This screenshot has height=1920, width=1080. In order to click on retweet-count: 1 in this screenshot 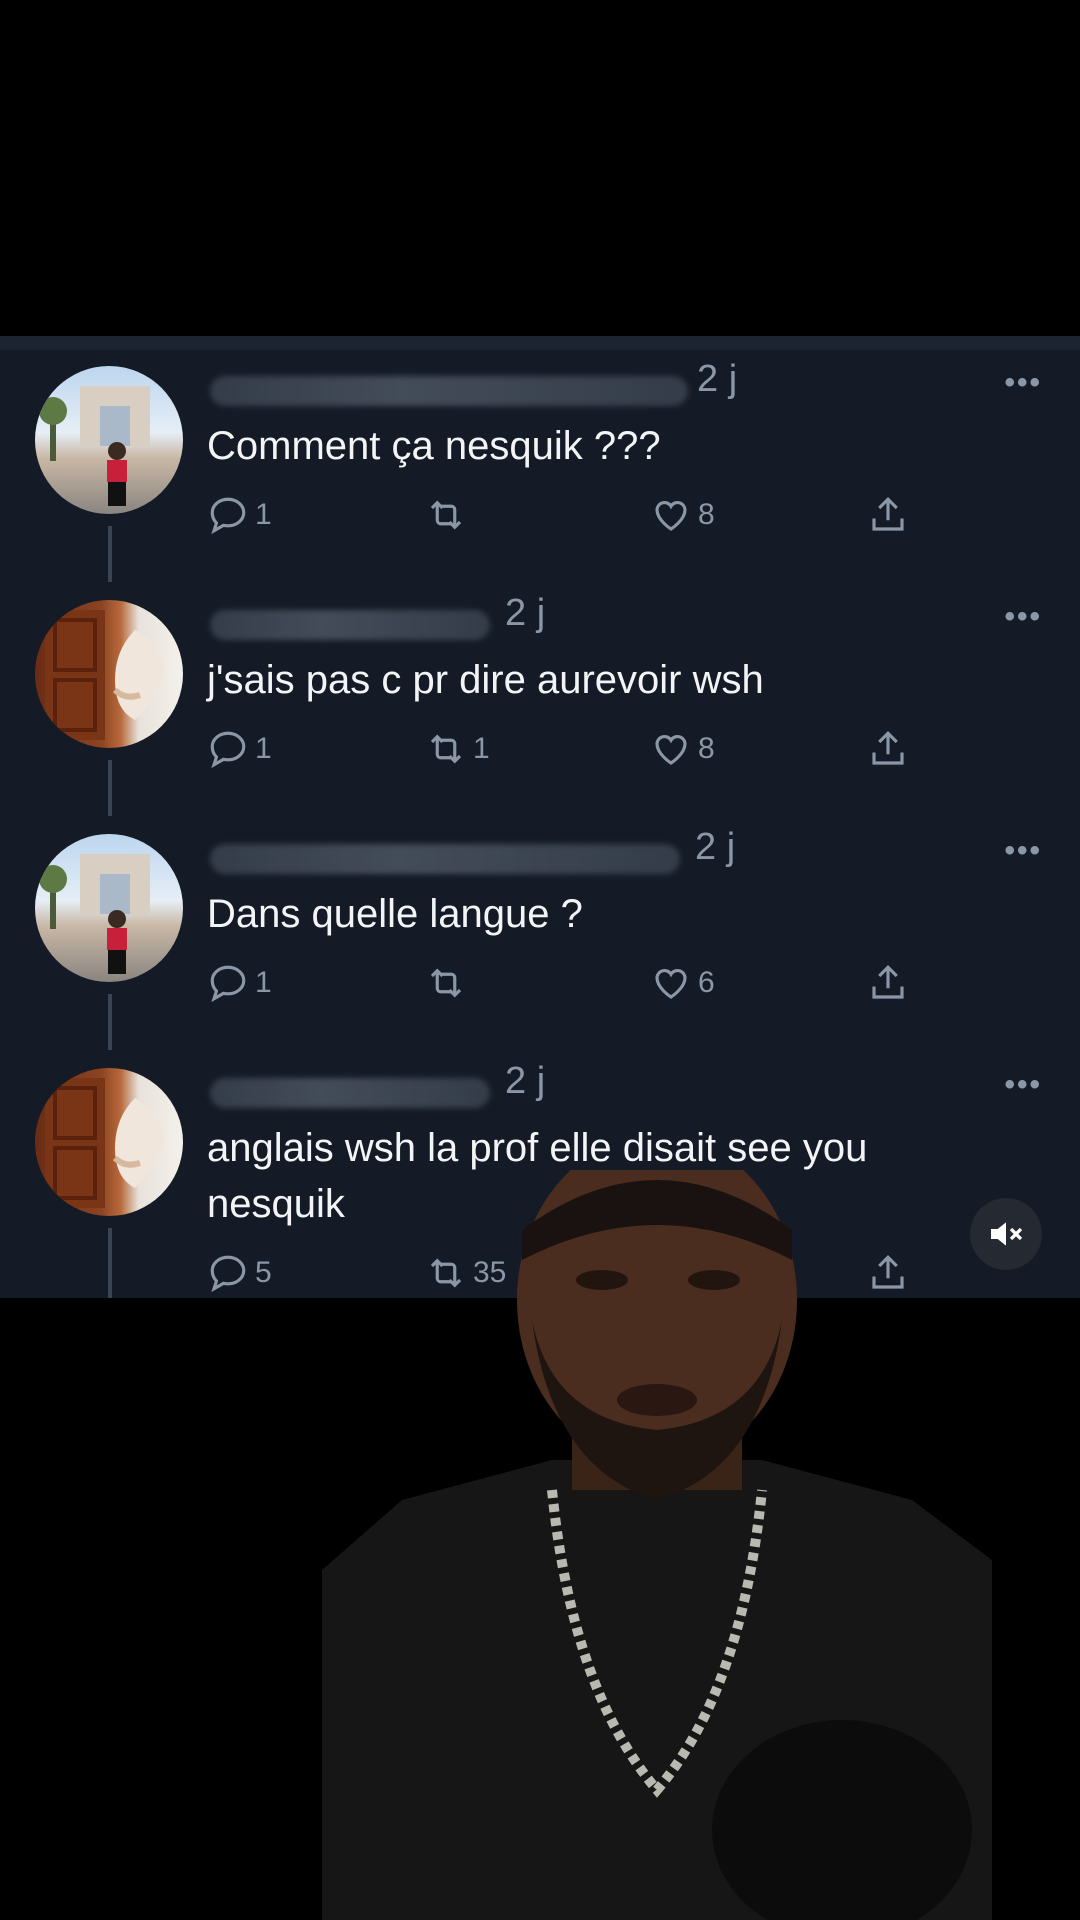, I will do `click(481, 748)`.